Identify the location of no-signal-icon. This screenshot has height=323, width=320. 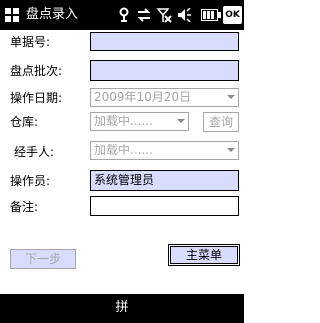
(164, 15).